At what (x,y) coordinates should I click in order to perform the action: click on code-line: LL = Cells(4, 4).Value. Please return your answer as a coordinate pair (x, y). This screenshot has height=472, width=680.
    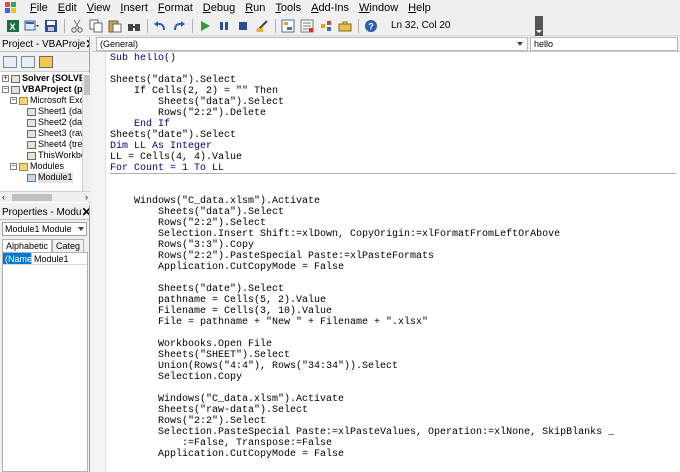
    Looking at the image, I should click on (393, 157).